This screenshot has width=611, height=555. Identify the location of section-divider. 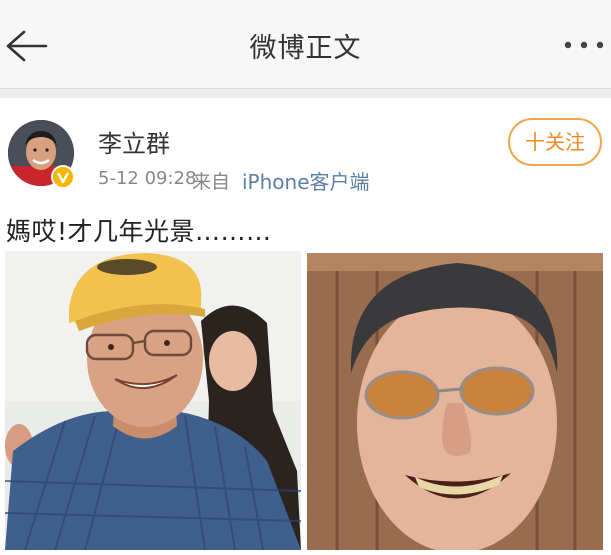
(305, 93).